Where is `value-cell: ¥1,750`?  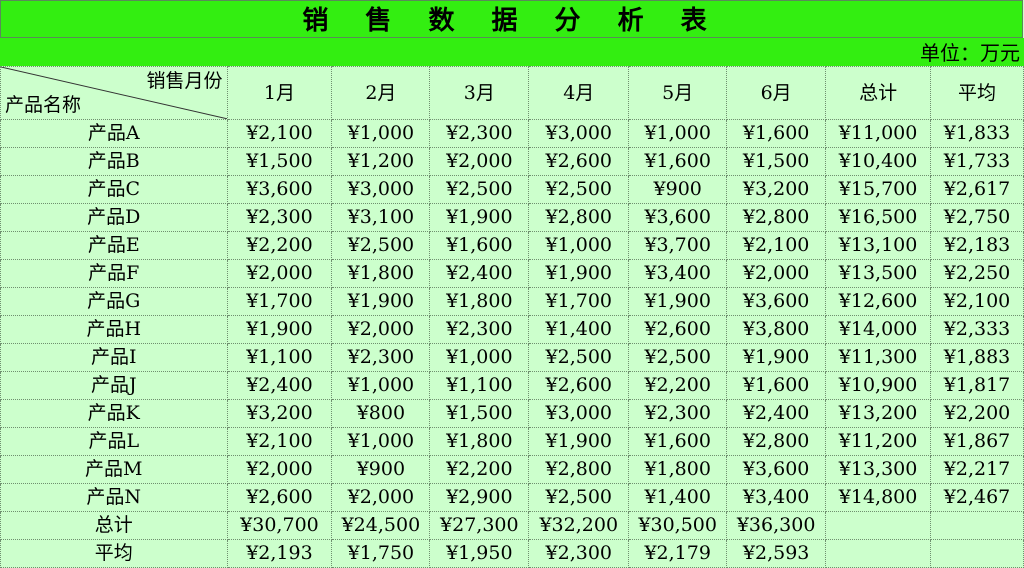 value-cell: ¥1,750 is located at coordinates (381, 553).